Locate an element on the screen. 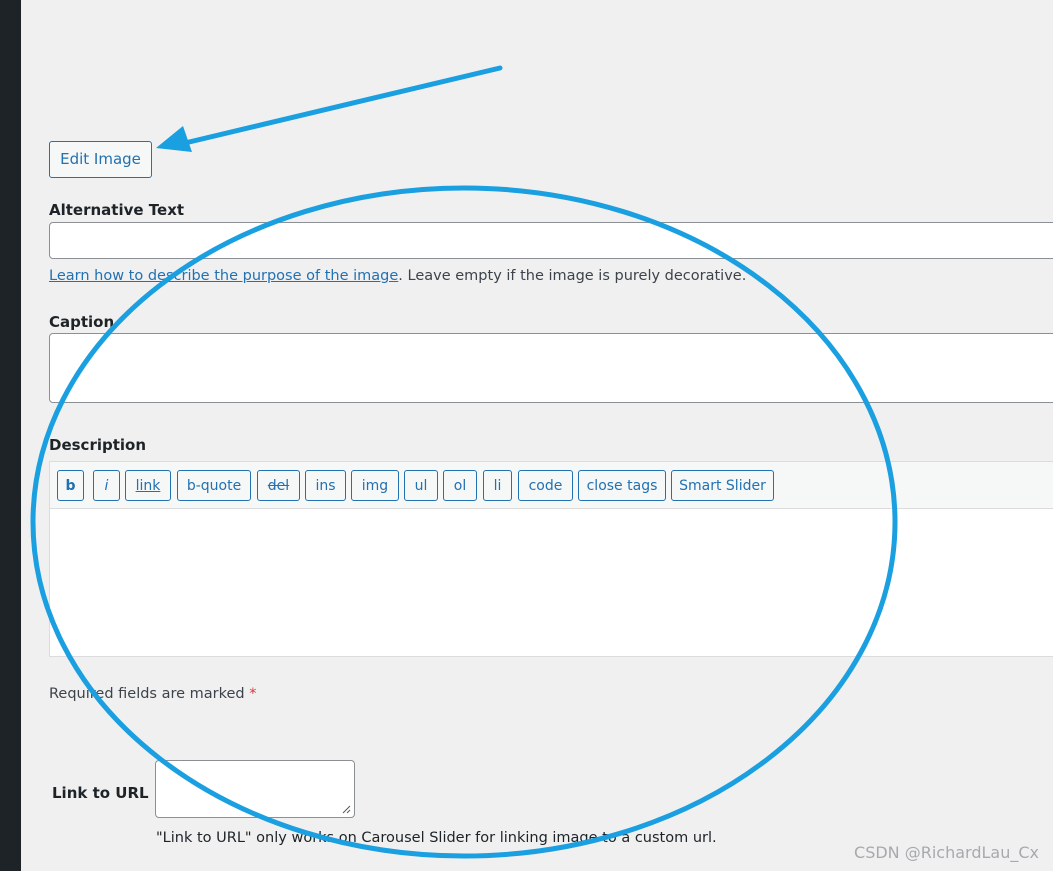 The image size is (1053, 871). required-fields-note: Required fields are marked * is located at coordinates (153, 694).